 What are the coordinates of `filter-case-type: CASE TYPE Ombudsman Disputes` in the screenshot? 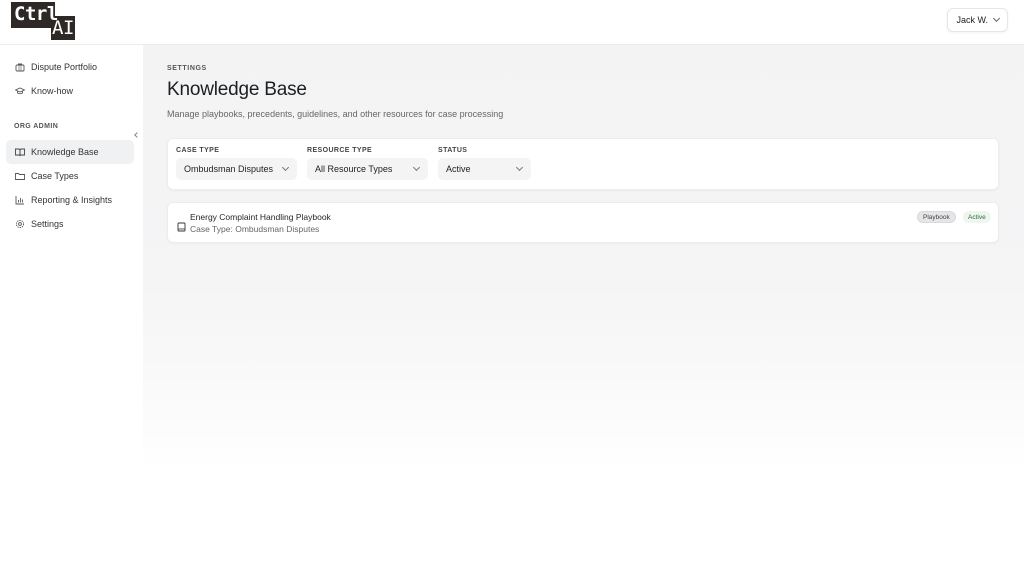 It's located at (236, 163).